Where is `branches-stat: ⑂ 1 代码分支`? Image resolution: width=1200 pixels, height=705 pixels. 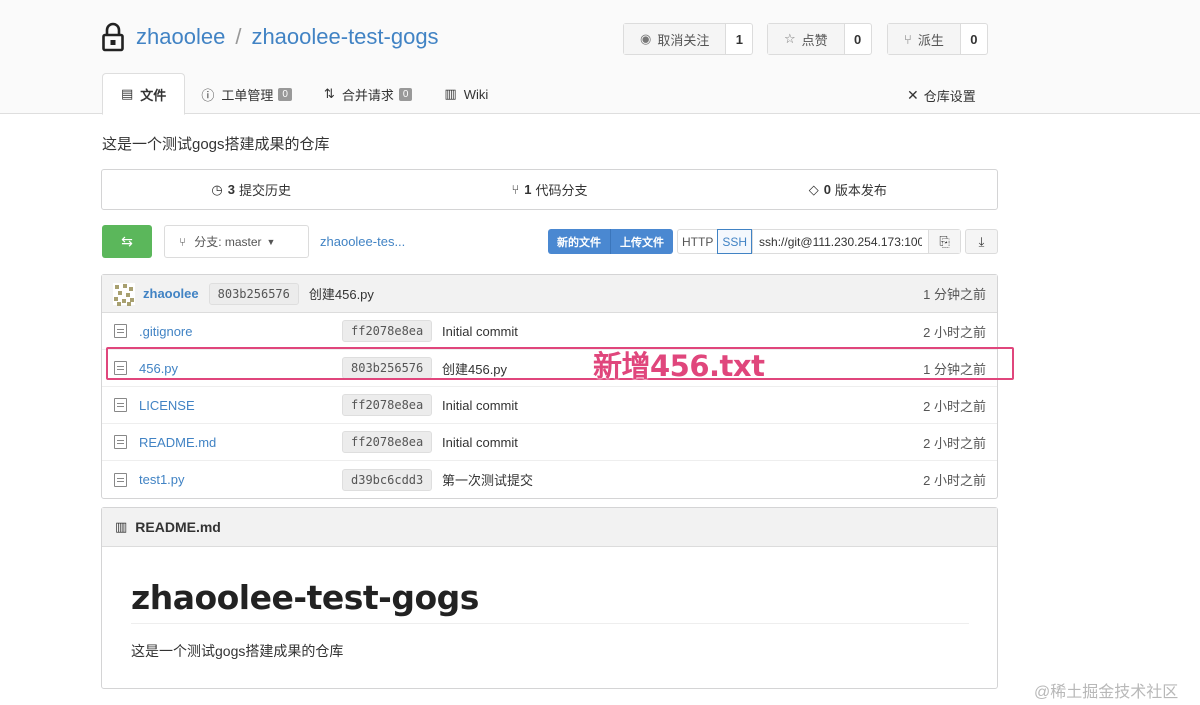
branches-stat: ⑂ 1 代码分支 is located at coordinates (549, 189).